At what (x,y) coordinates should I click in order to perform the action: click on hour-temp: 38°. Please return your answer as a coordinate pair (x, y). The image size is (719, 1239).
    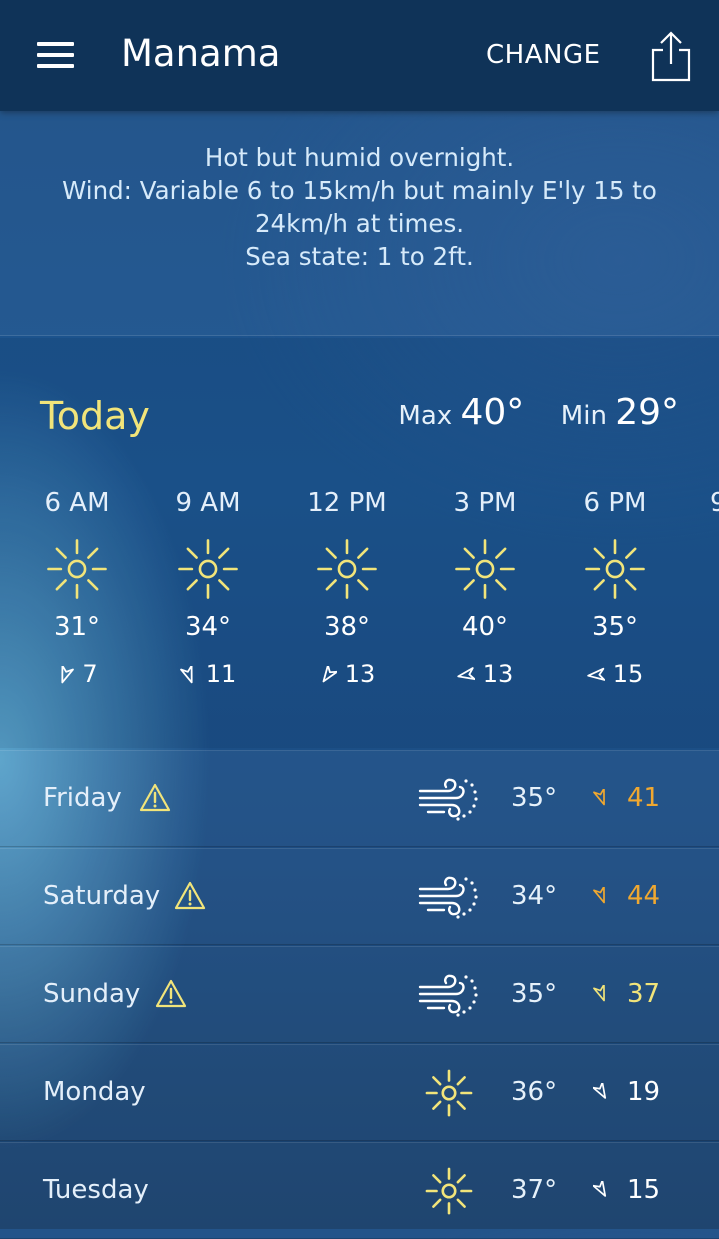
    Looking at the image, I should click on (347, 627).